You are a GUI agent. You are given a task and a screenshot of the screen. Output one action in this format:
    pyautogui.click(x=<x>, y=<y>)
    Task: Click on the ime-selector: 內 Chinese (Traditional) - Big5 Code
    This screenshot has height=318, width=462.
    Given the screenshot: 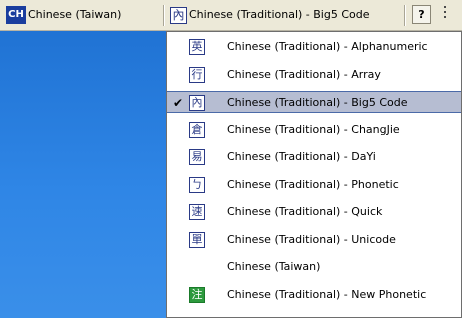 What is the action you would take?
    pyautogui.click(x=270, y=15)
    